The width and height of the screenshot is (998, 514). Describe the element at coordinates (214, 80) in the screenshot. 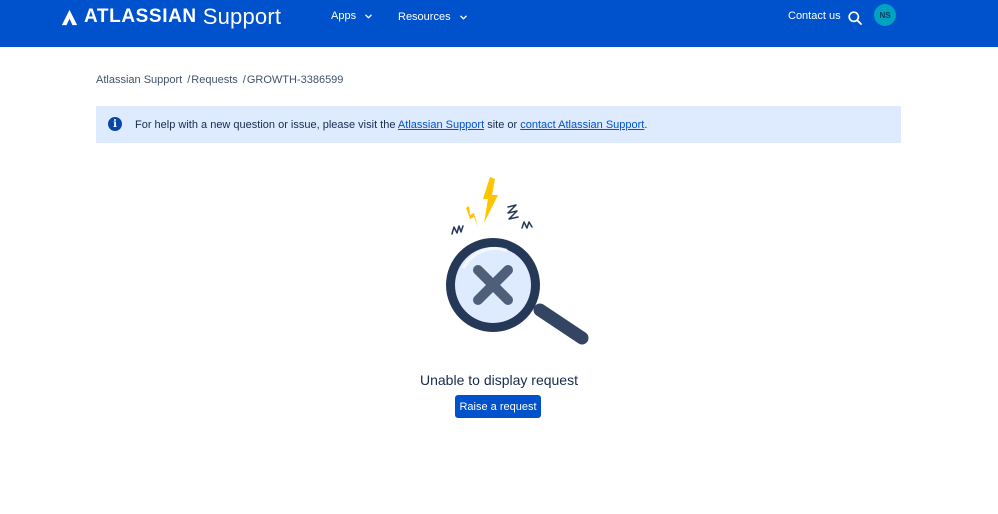

I see `breadcrumb-requests: Requests` at that location.